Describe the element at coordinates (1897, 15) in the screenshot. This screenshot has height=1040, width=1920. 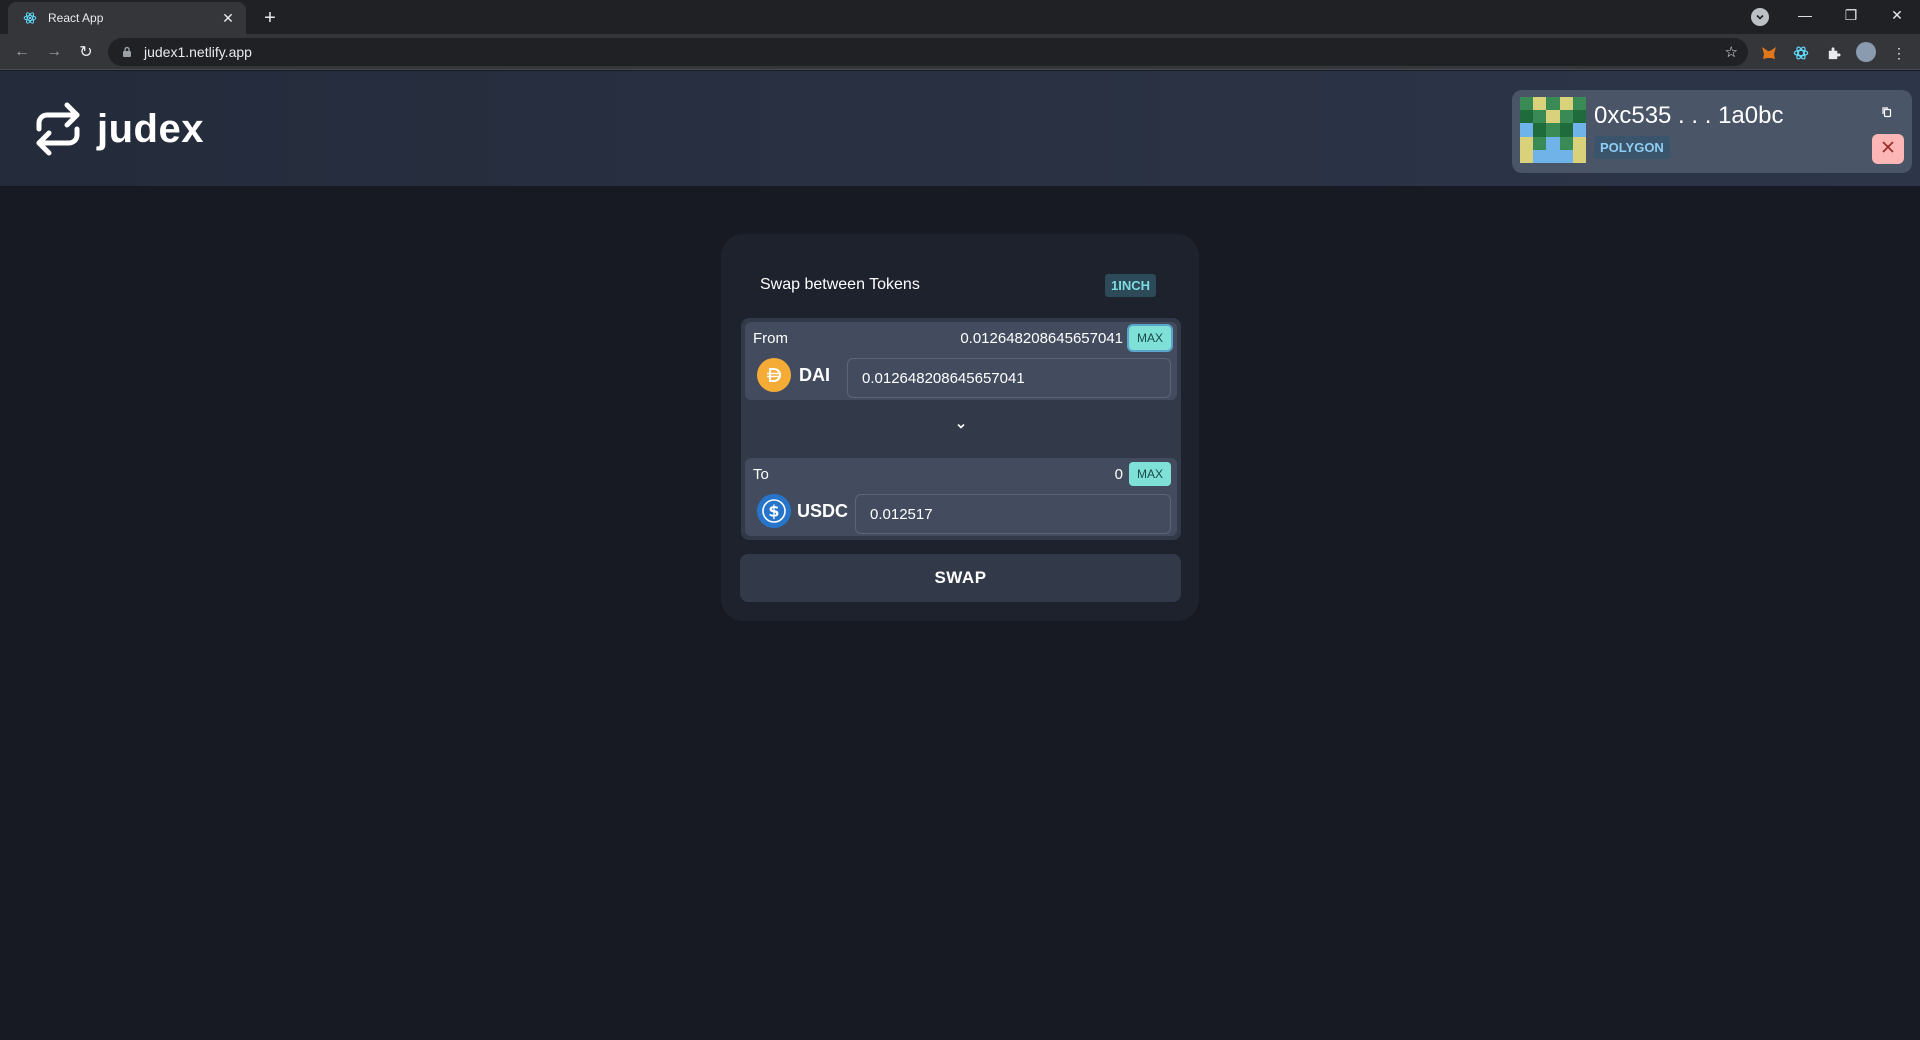
I see `window-close-icon: ✕` at that location.